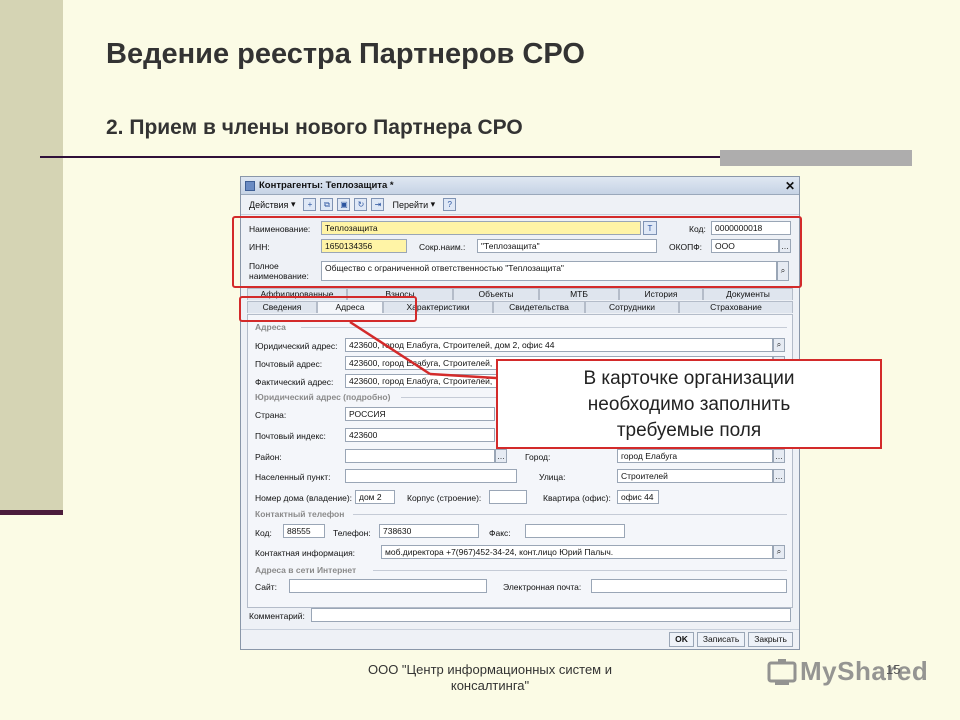 The image size is (960, 720). What do you see at coordinates (864, 671) in the screenshot?
I see `watermark-text: MyShared` at bounding box center [864, 671].